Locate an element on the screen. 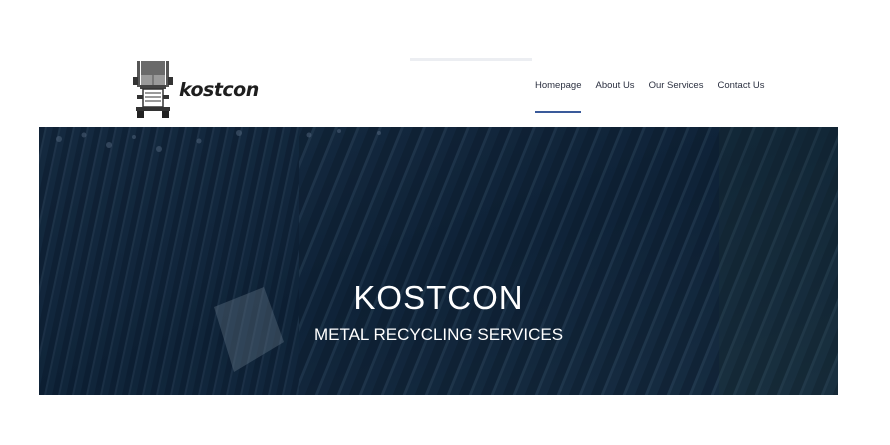  header-divider is located at coordinates (471, 59).